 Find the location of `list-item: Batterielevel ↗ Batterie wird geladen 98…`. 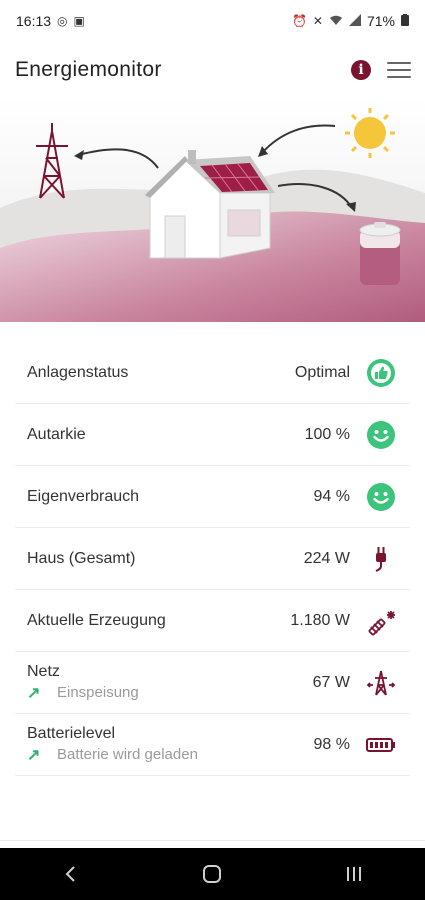

list-item: Batterielevel ↗ Batterie wird geladen 98… is located at coordinates (212, 745).